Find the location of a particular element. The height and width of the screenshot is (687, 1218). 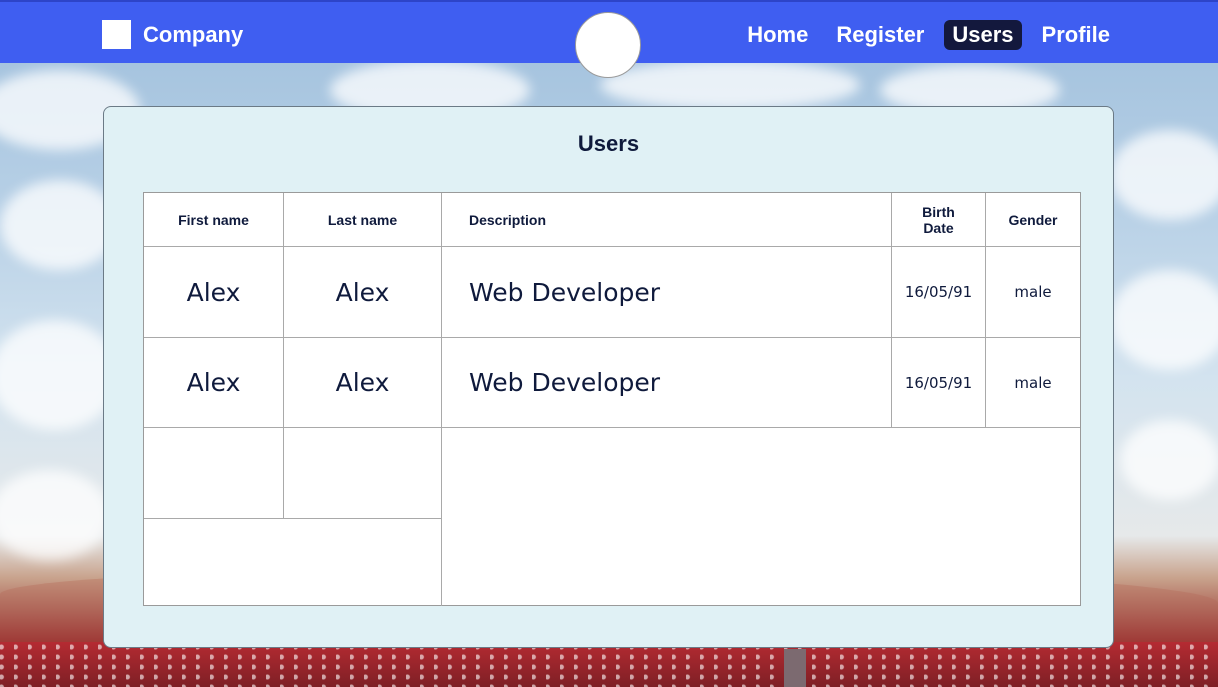

nav-register-link: Register is located at coordinates (880, 35).